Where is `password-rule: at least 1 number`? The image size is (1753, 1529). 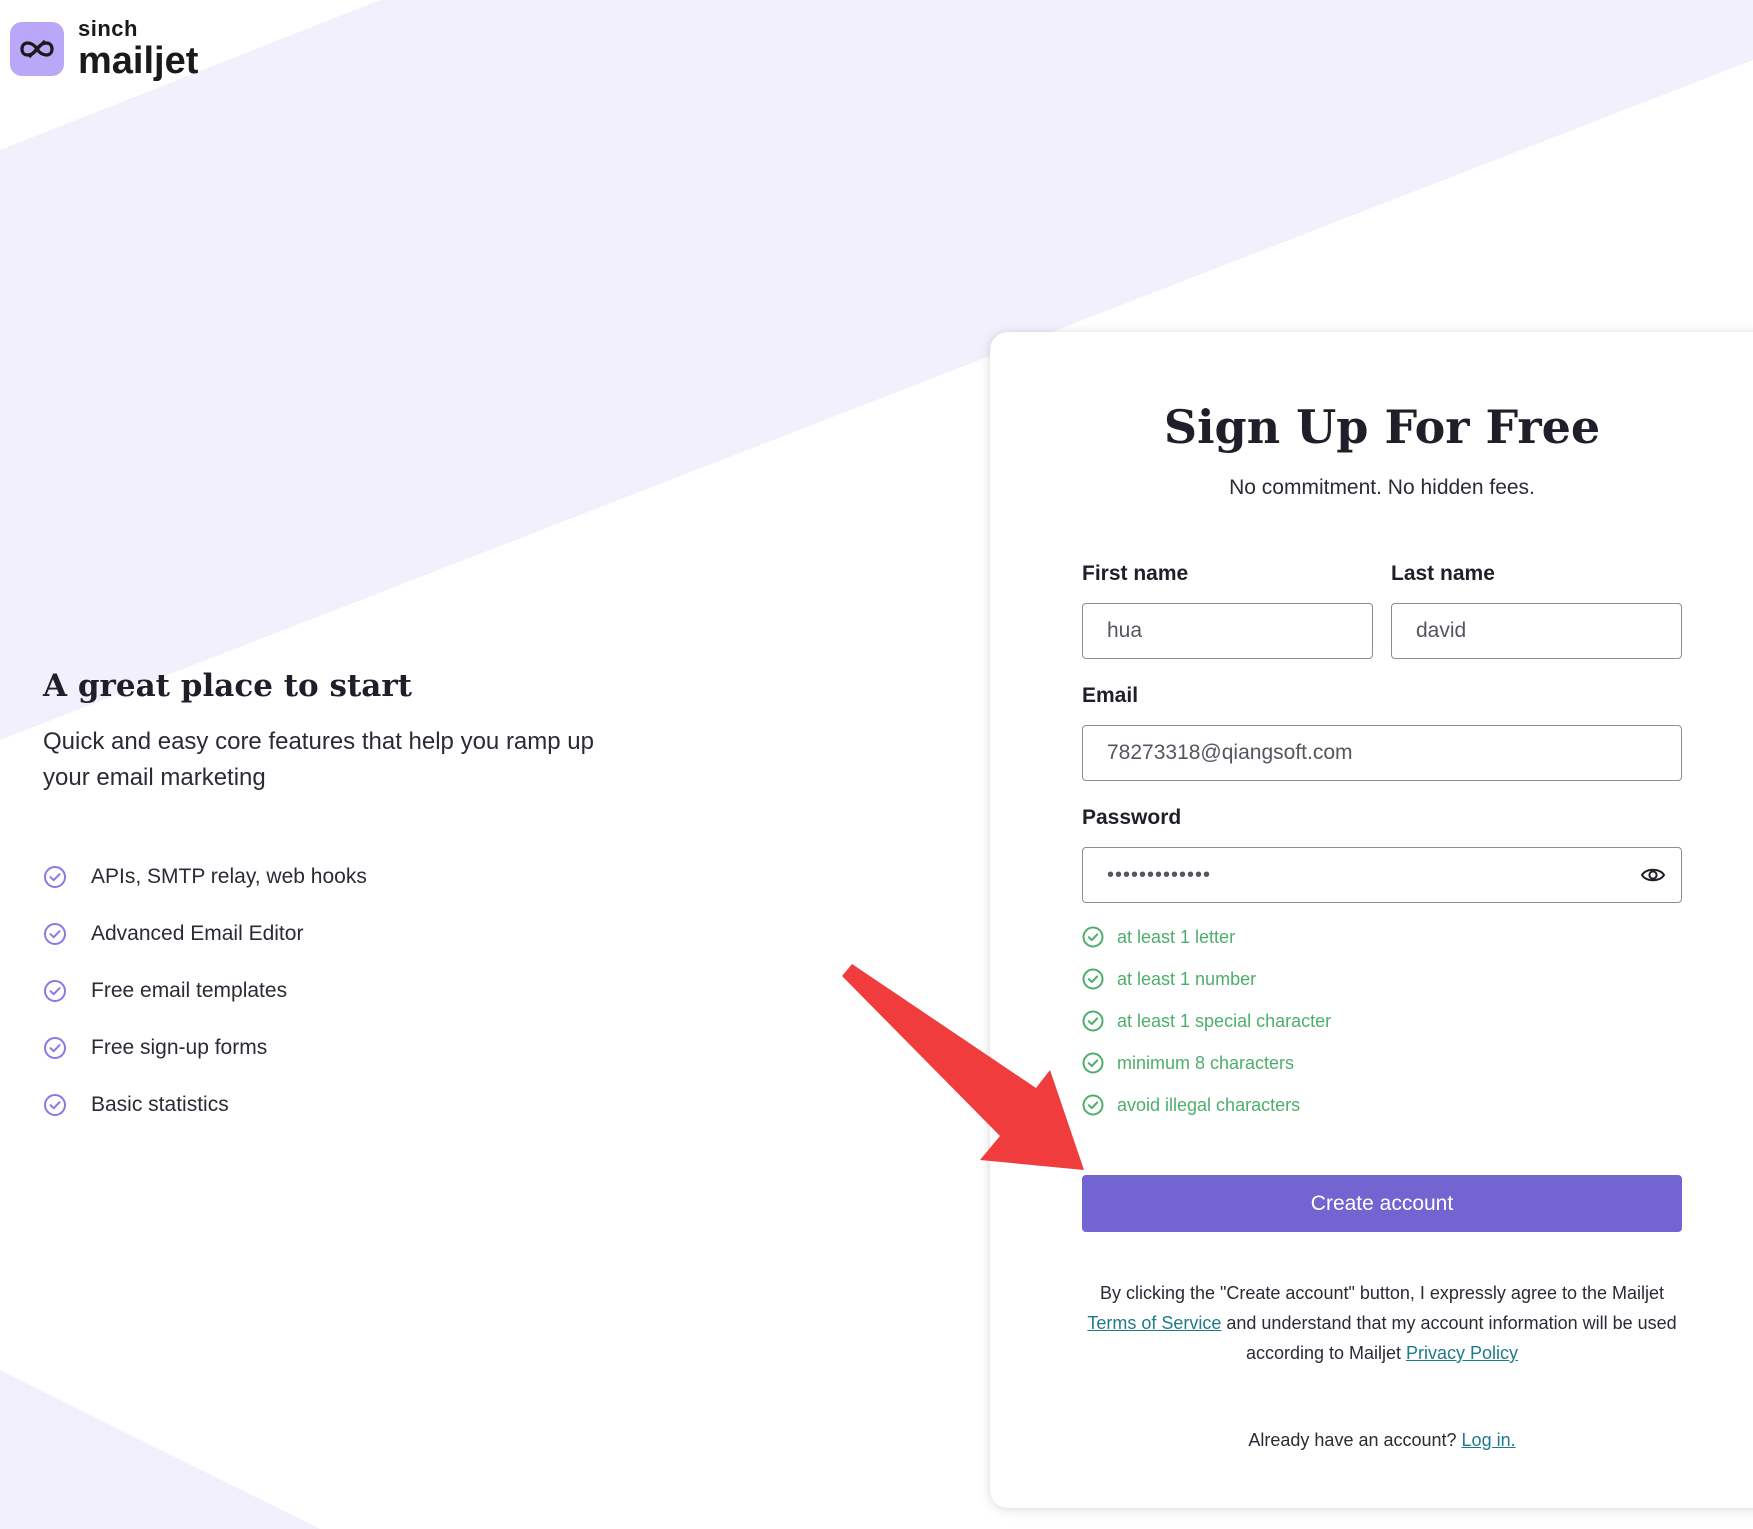 password-rule: at least 1 number is located at coordinates (1206, 979).